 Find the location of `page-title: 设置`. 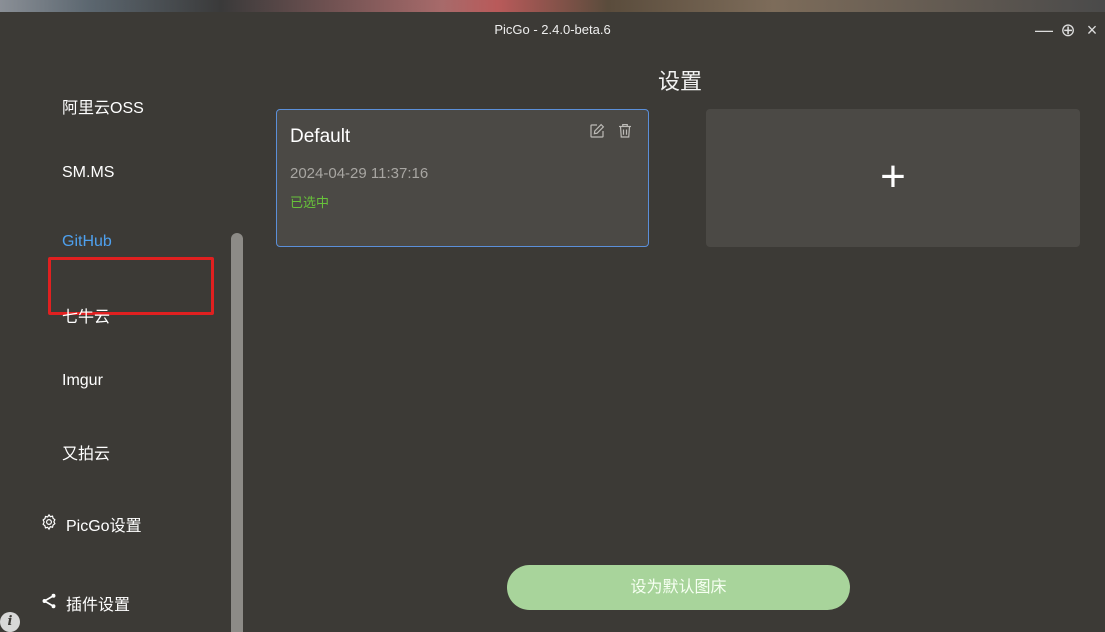

page-title: 设置 is located at coordinates (679, 81).